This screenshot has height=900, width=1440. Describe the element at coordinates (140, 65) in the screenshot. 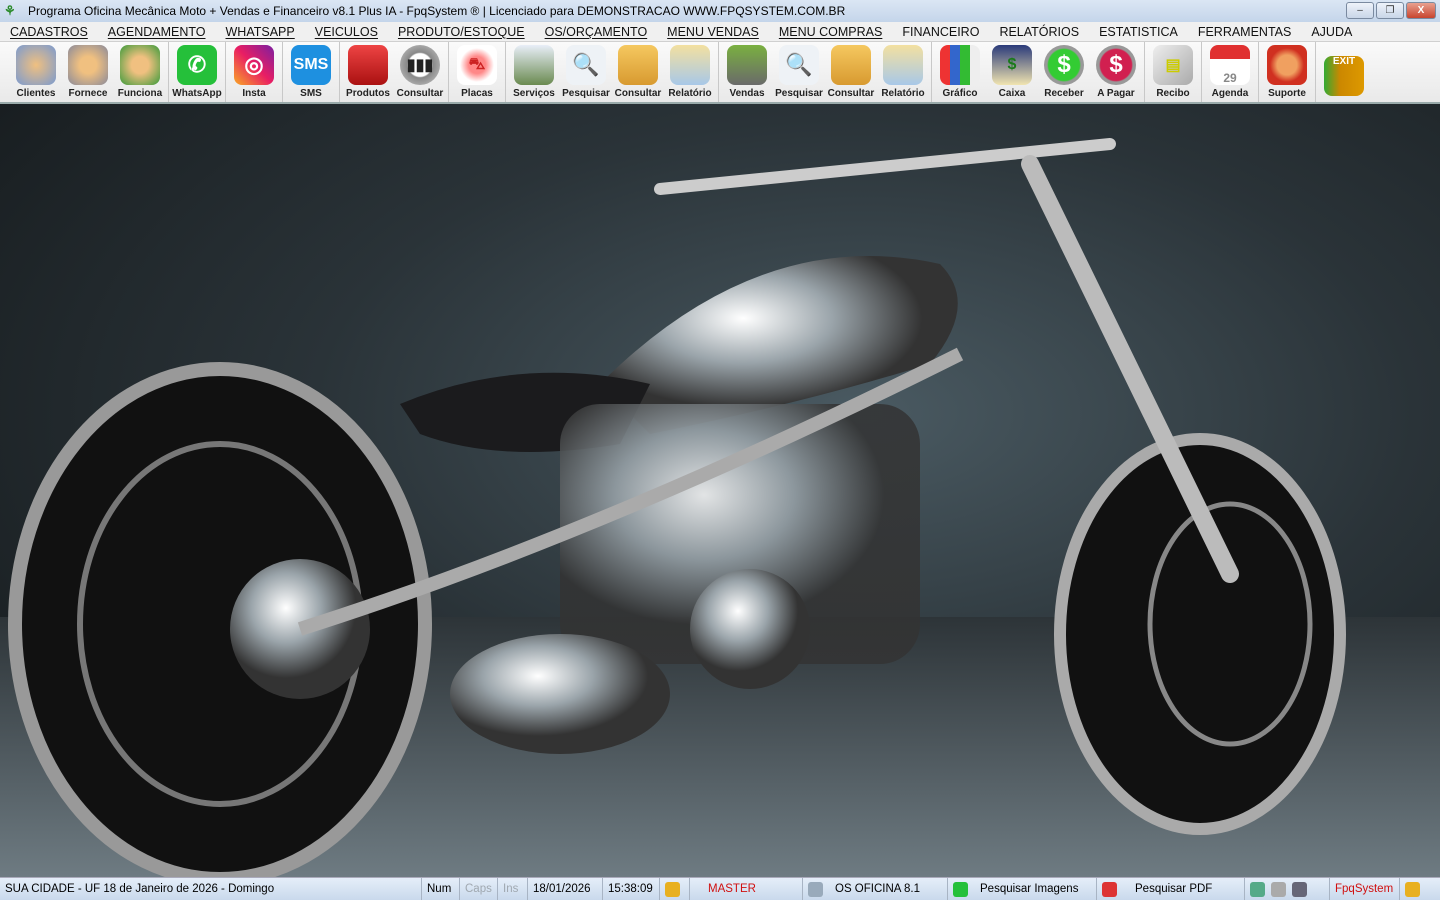

I see `employee-icon` at that location.